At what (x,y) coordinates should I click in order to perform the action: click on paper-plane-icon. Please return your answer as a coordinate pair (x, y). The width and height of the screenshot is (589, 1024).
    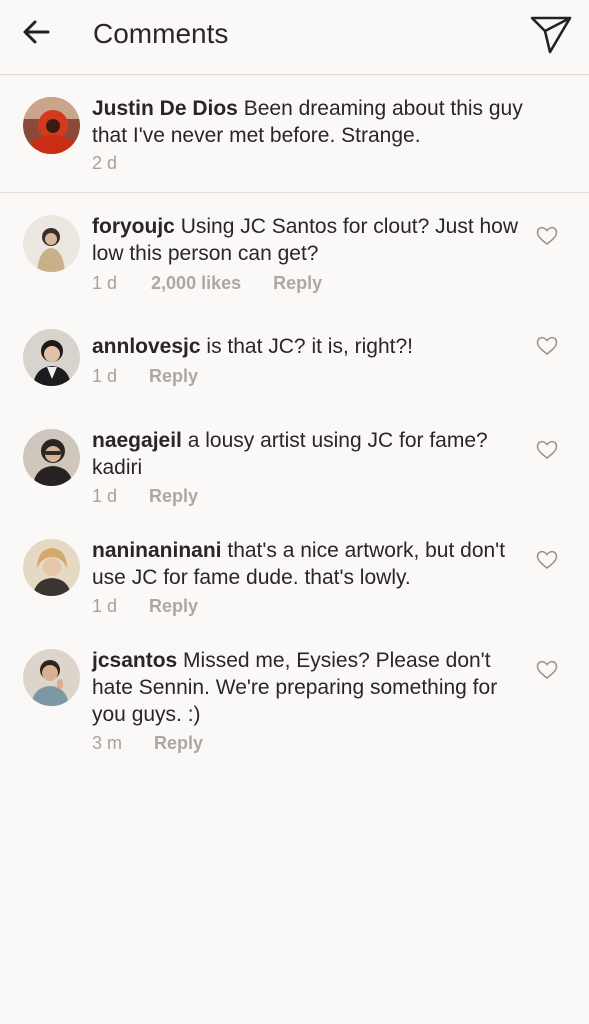
    Looking at the image, I should click on (551, 35).